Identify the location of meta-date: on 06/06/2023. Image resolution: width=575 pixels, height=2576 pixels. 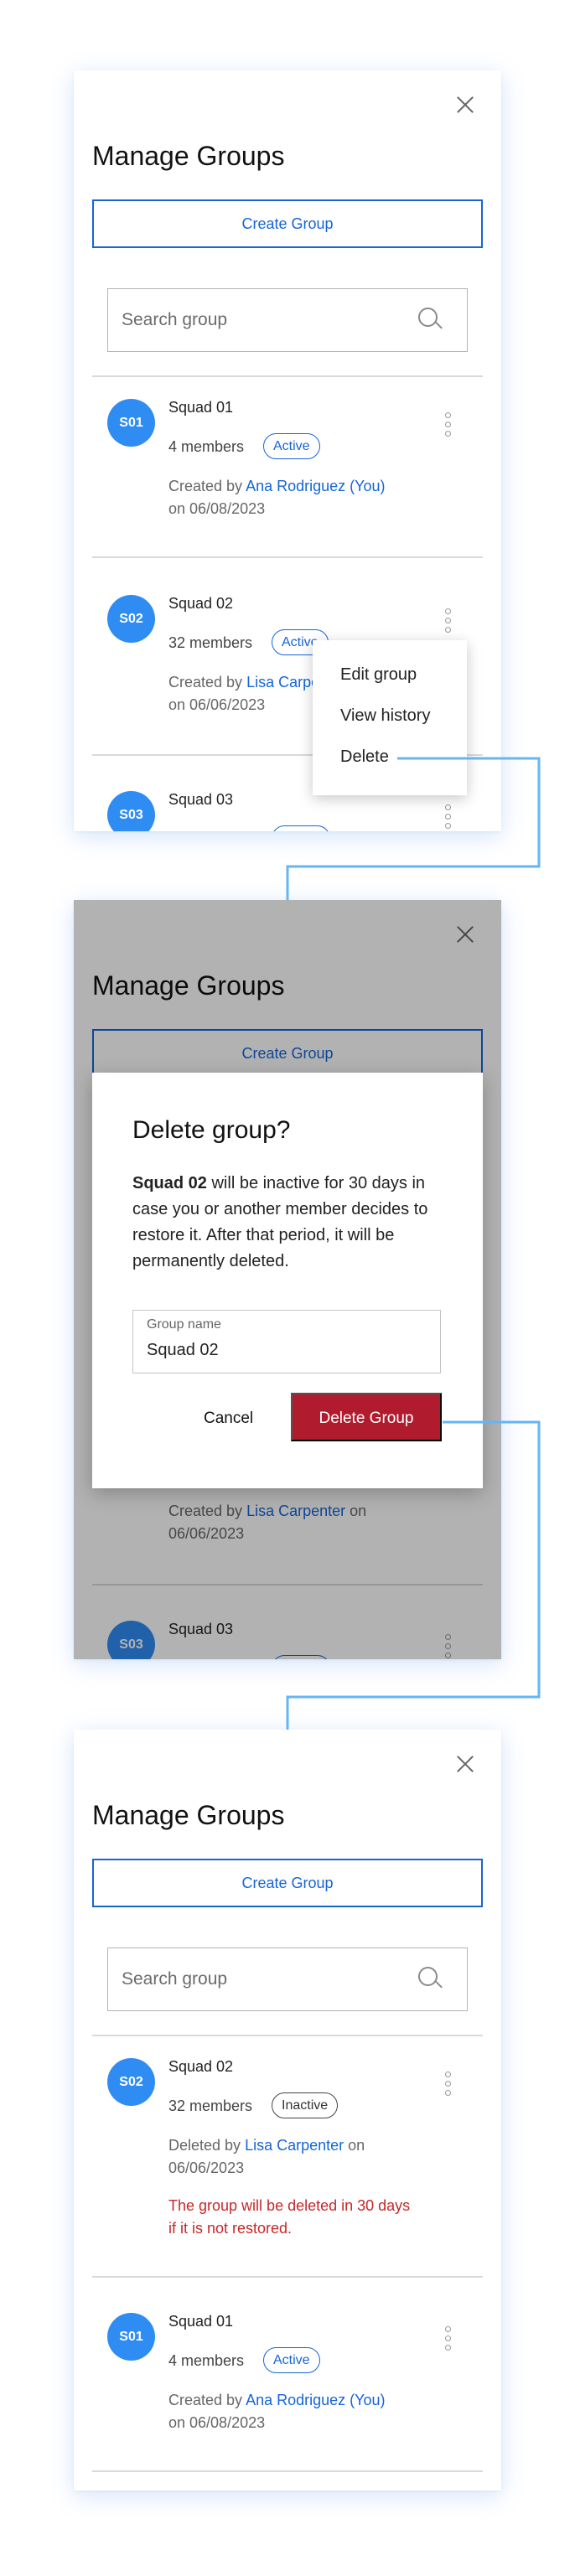
(217, 704).